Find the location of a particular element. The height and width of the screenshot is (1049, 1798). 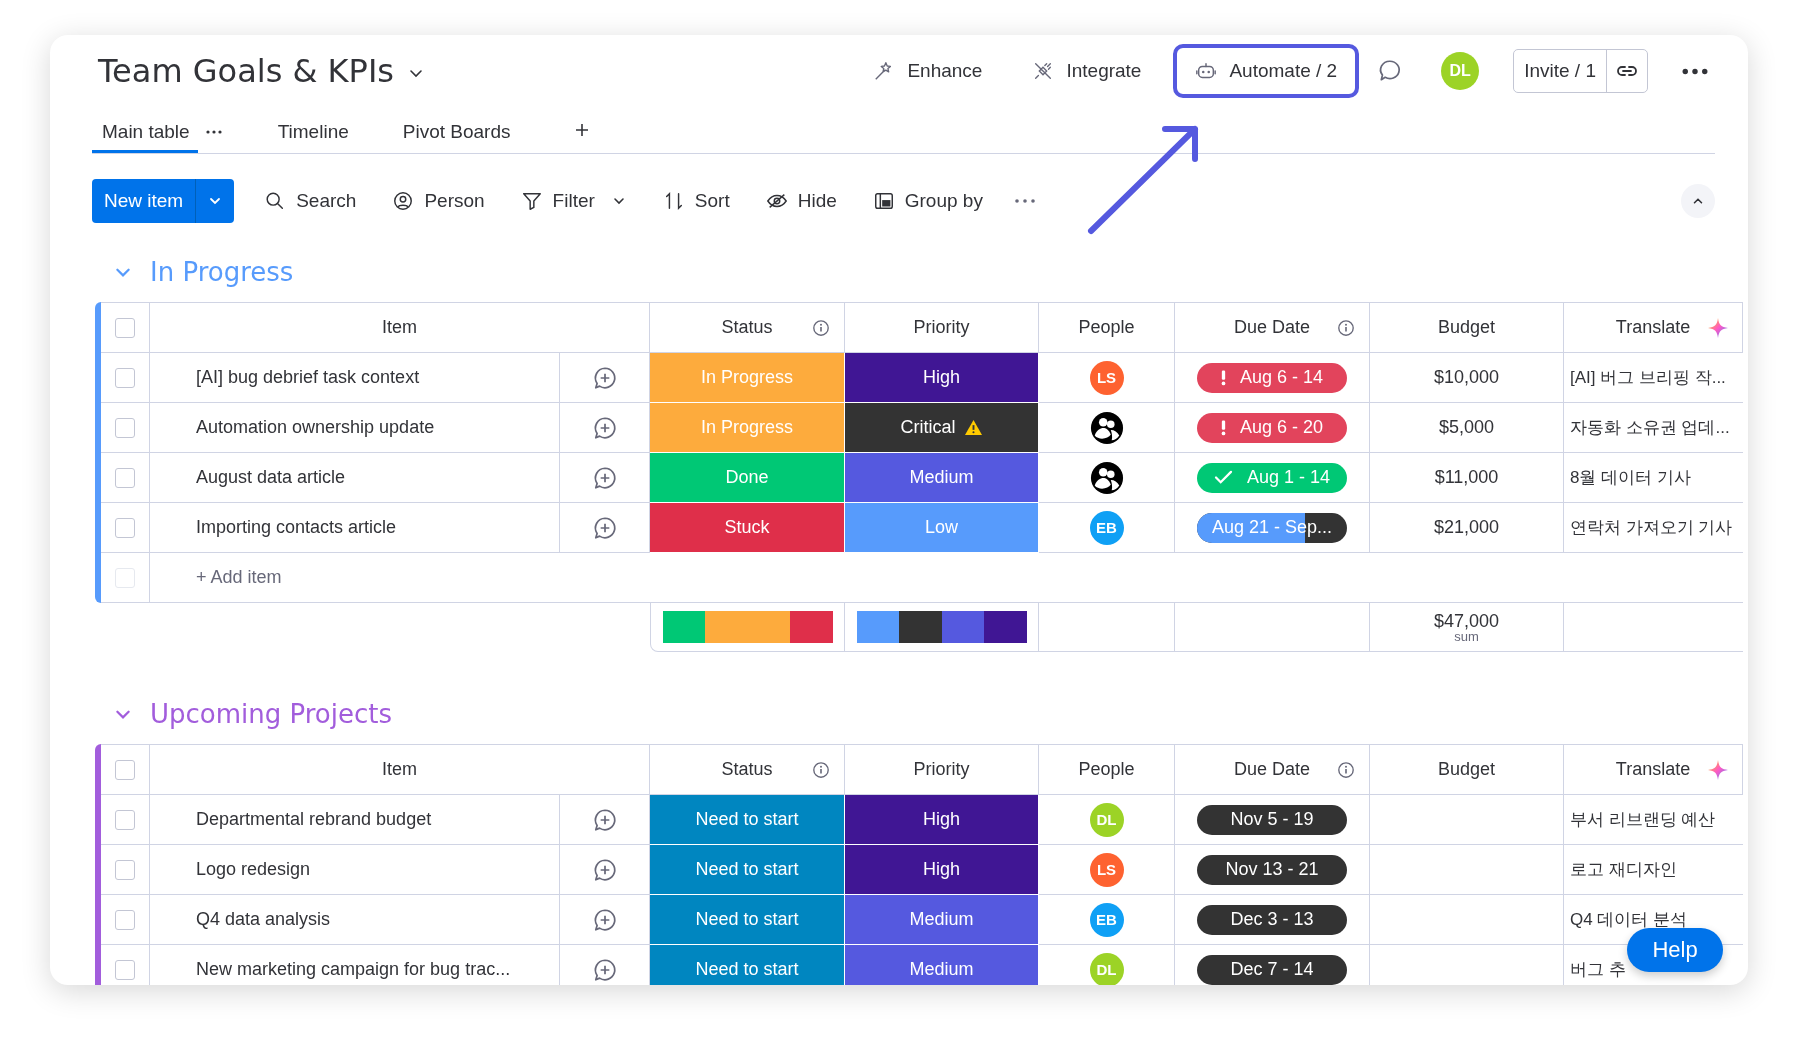

toolbar-button: Filter is located at coordinates (573, 201).